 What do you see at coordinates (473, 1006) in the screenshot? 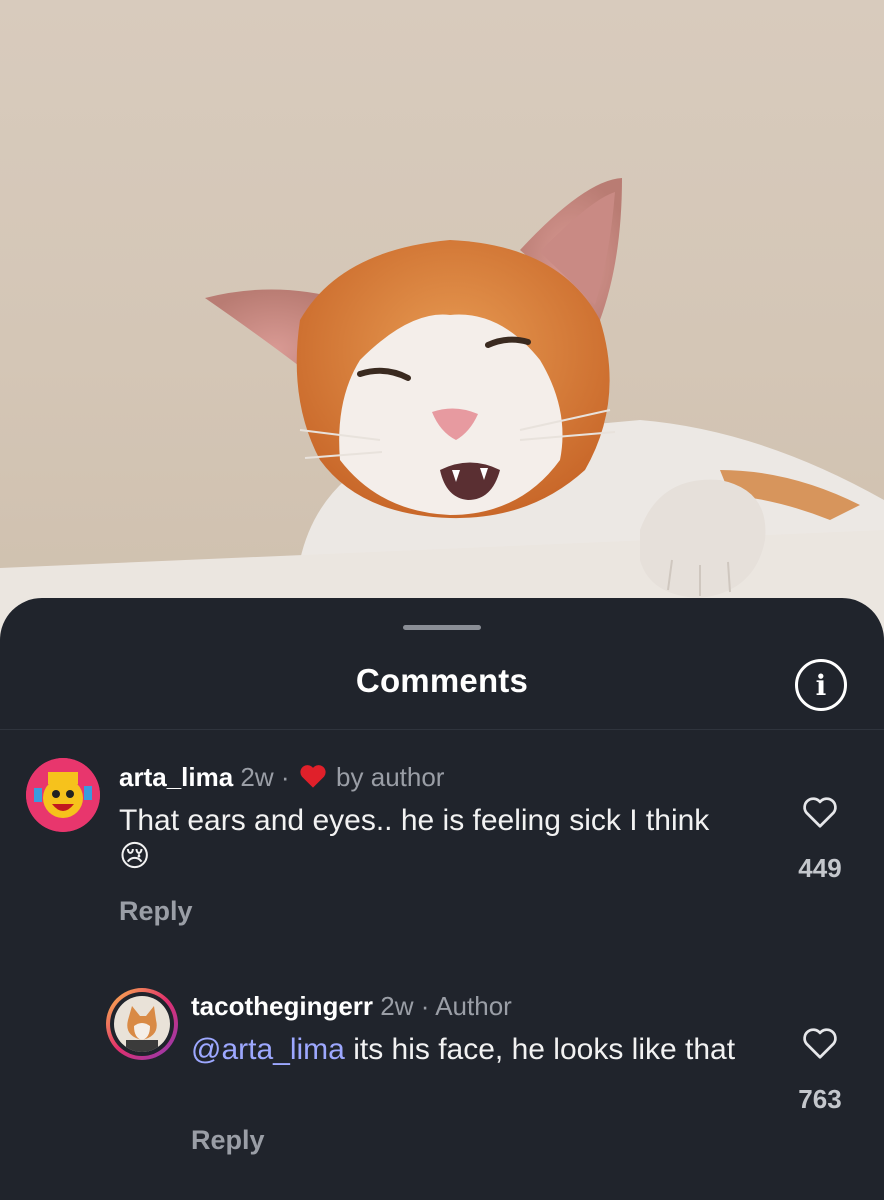
I see `author-badge: Author` at bounding box center [473, 1006].